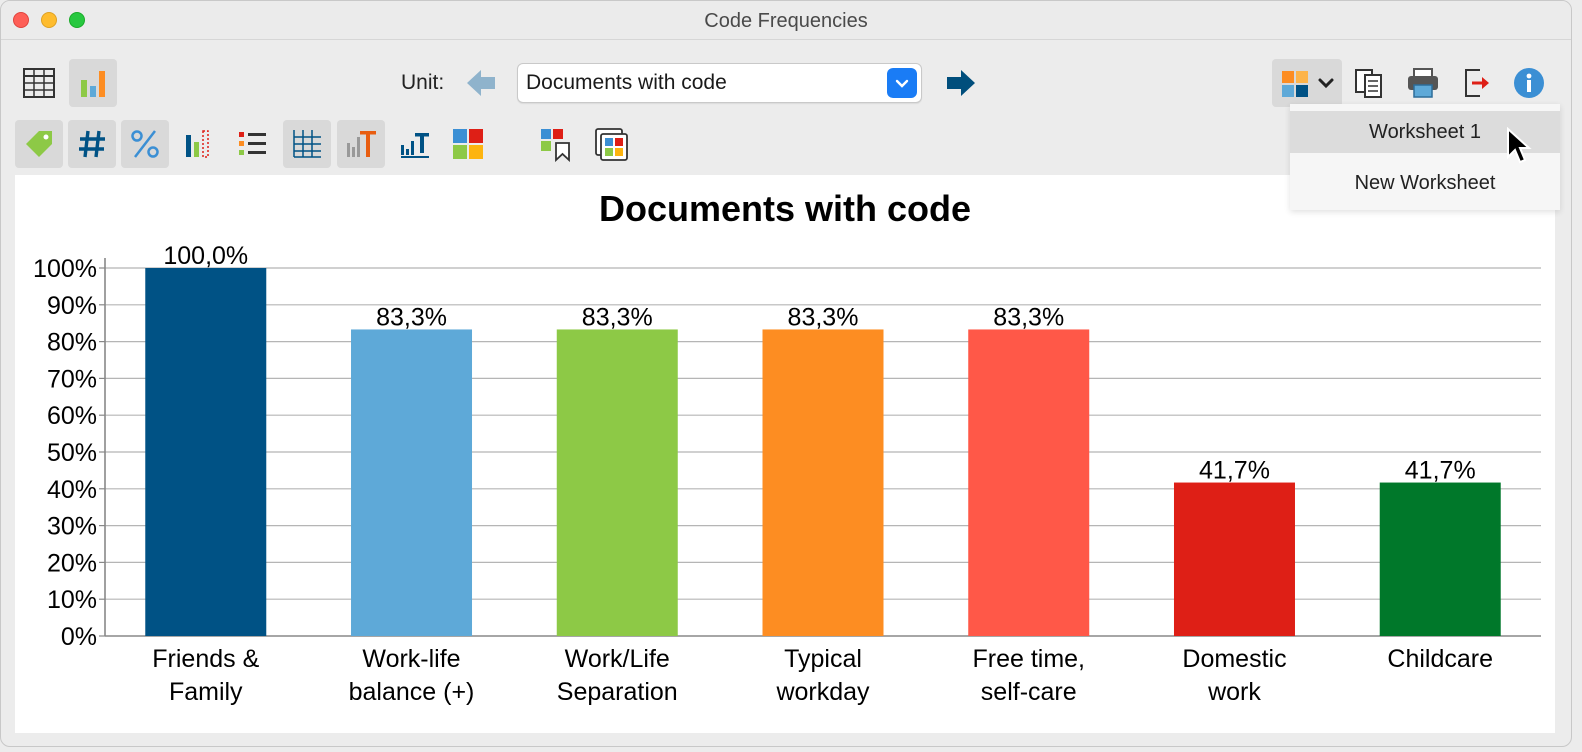 This screenshot has width=1582, height=752. I want to click on x-tick-label: work, so click(1234, 692).